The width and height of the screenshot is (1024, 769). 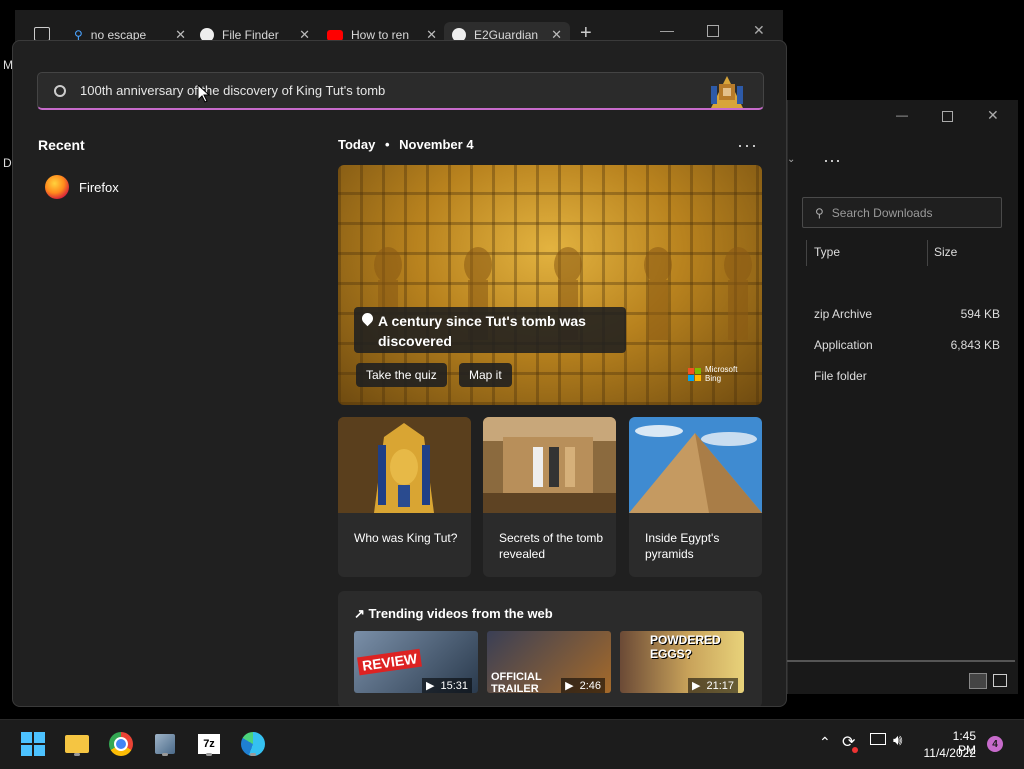 What do you see at coordinates (121, 744) in the screenshot?
I see `chrome-icon` at bounding box center [121, 744].